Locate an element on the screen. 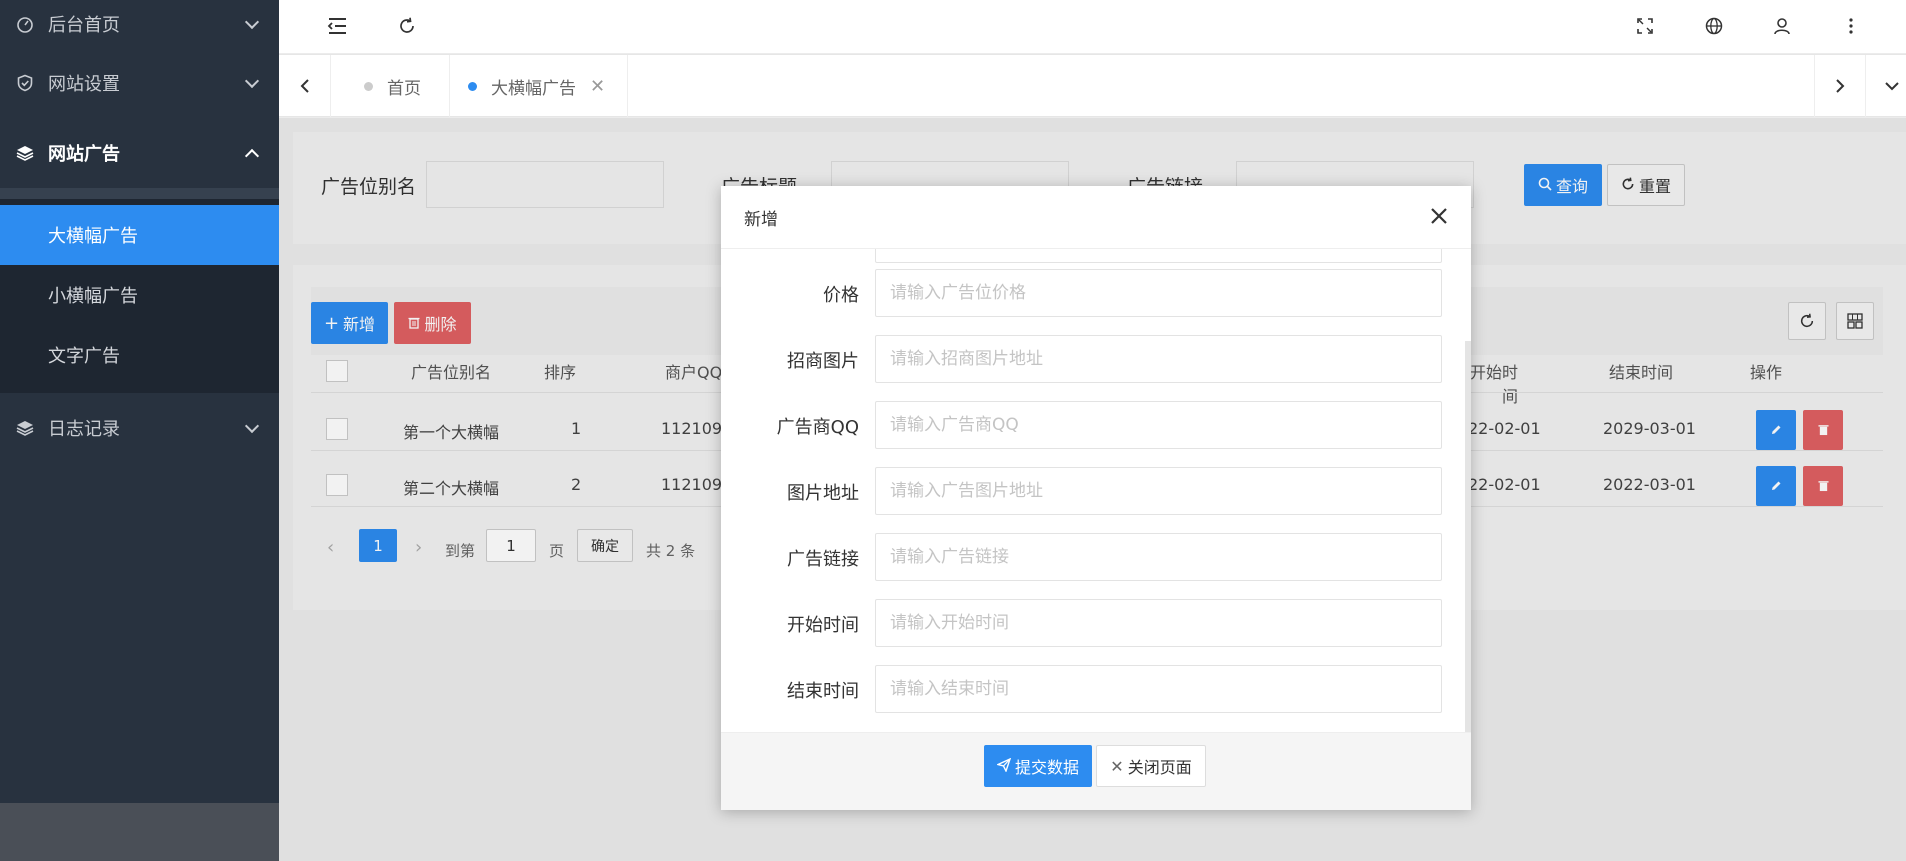 This screenshot has width=1906, height=861. field-label: 广告商QQ is located at coordinates (817, 427).